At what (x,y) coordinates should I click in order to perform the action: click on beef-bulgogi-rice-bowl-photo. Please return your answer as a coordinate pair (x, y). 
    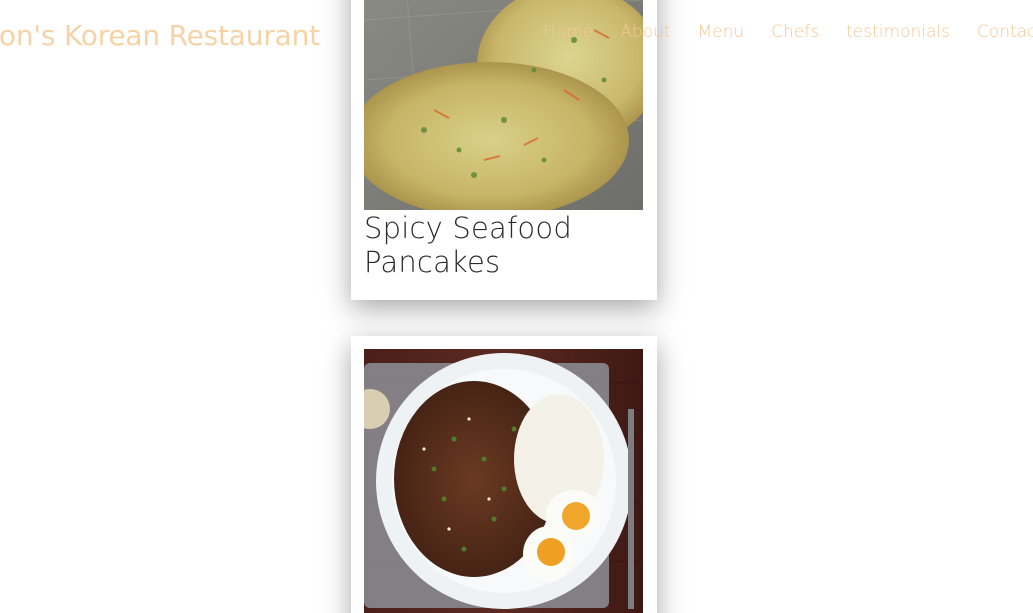
    Looking at the image, I should click on (503, 481).